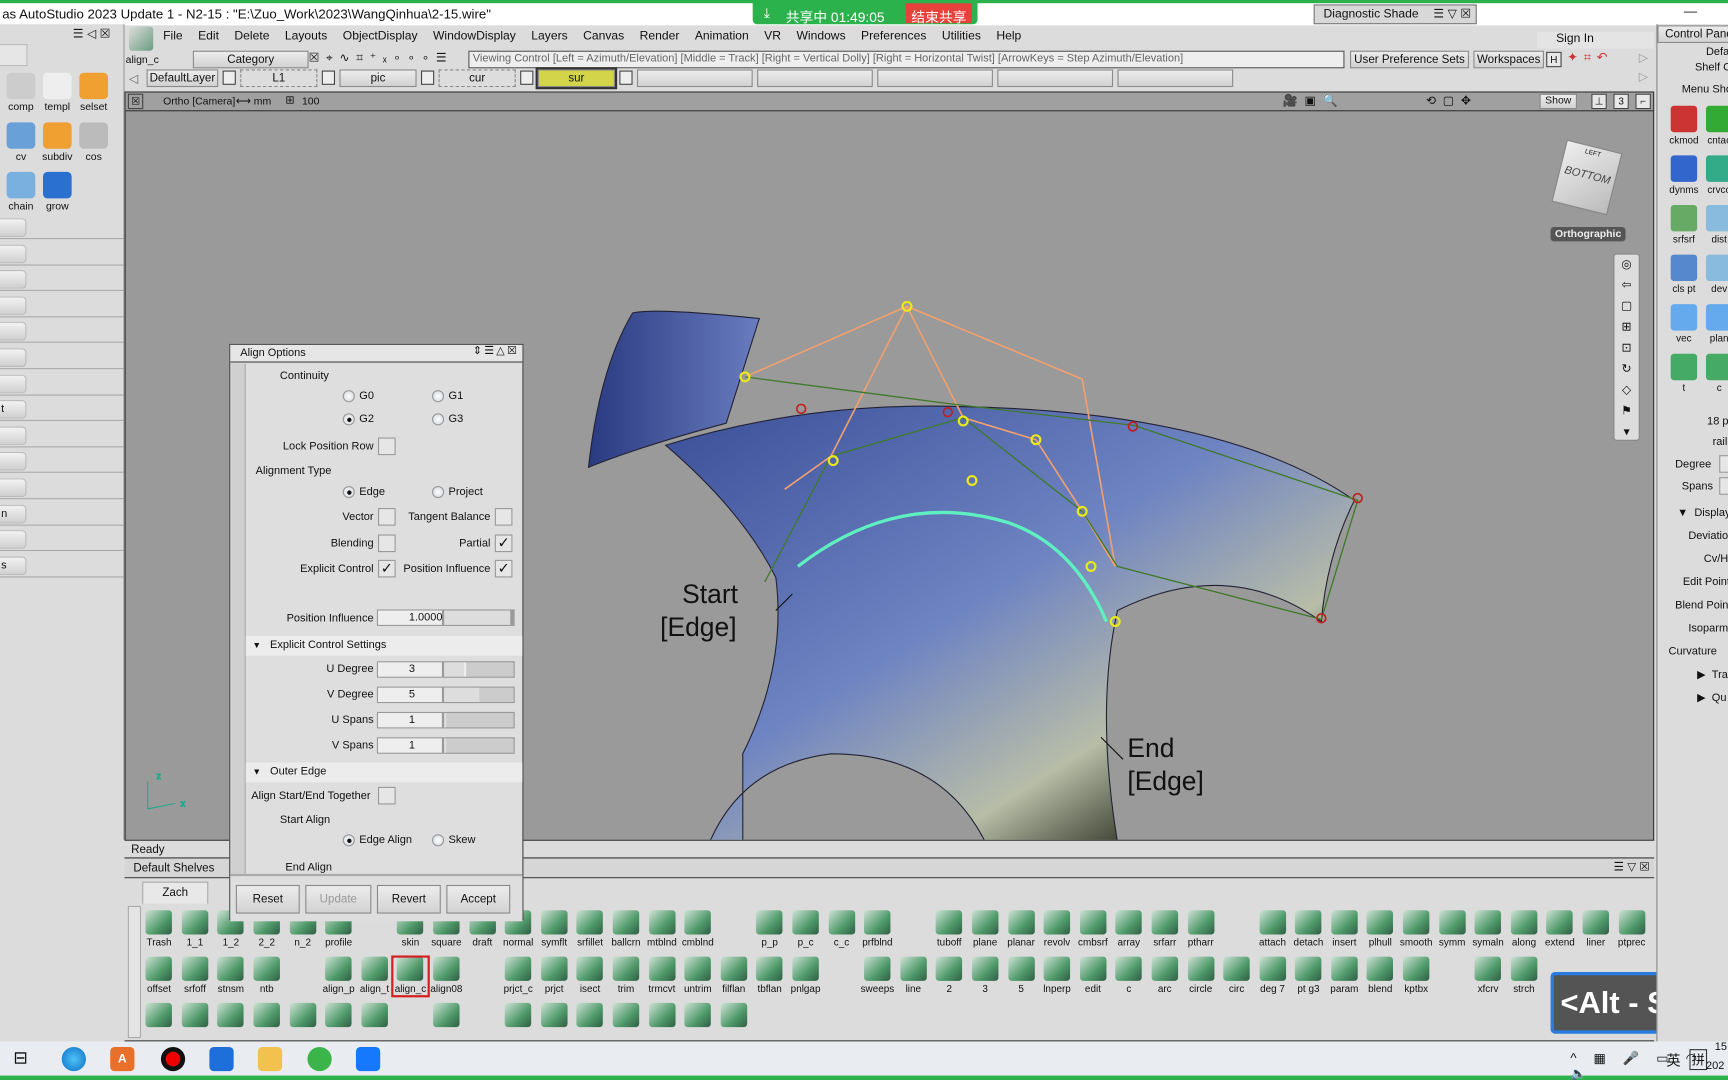 The height and width of the screenshot is (1080, 1728). What do you see at coordinates (662, 930) in the screenshot?
I see `shelf-tool-mtblnd: mtblnd` at bounding box center [662, 930].